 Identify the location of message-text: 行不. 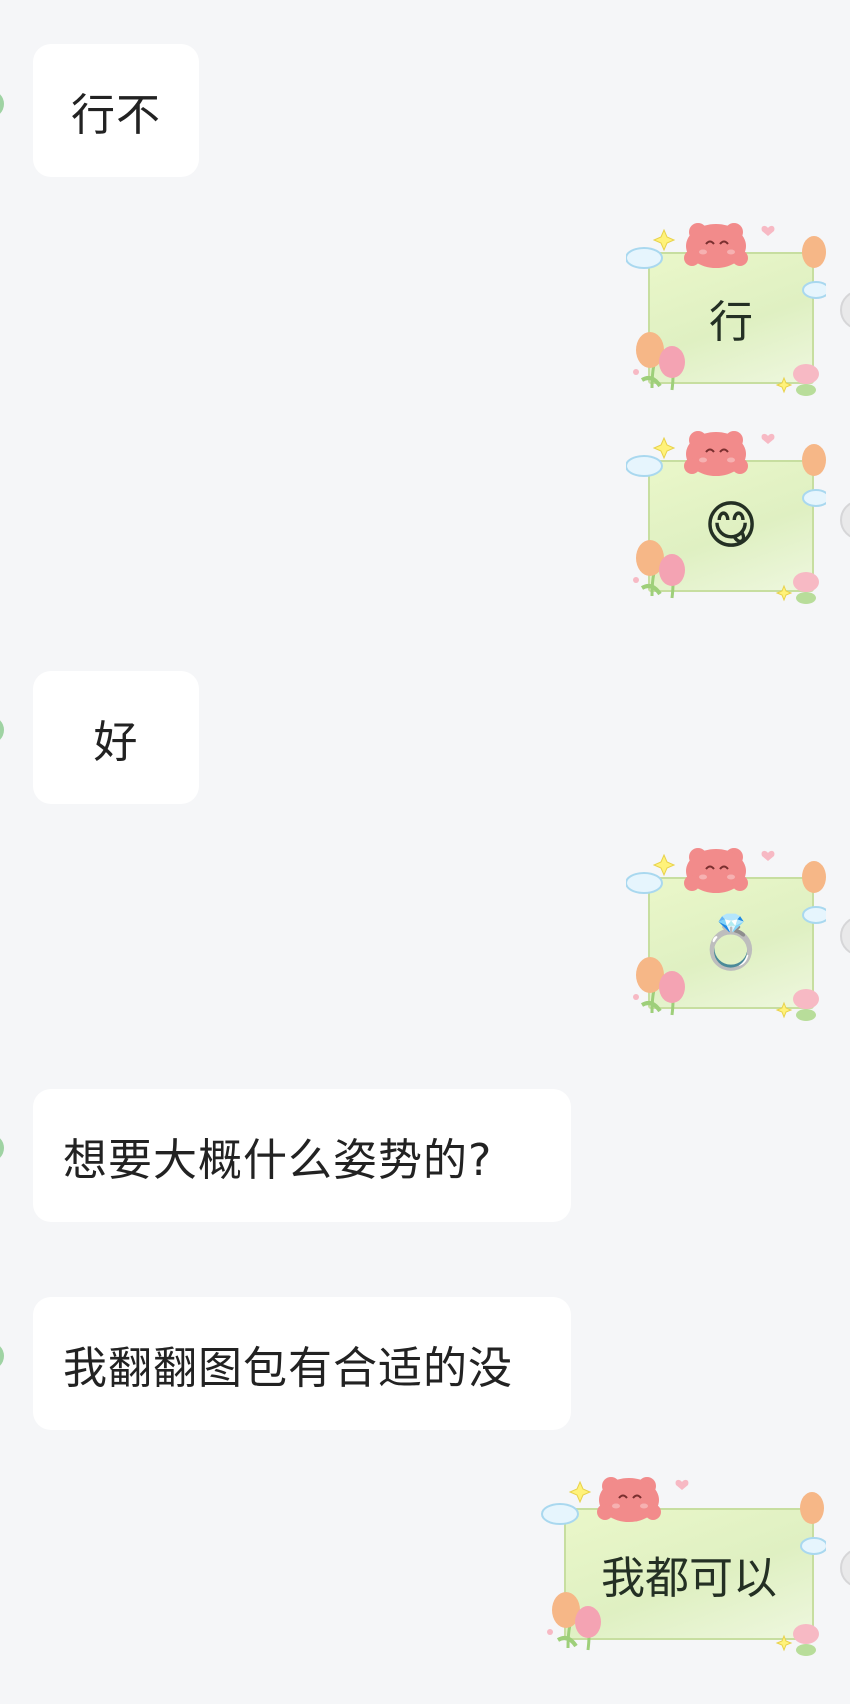
(116, 115).